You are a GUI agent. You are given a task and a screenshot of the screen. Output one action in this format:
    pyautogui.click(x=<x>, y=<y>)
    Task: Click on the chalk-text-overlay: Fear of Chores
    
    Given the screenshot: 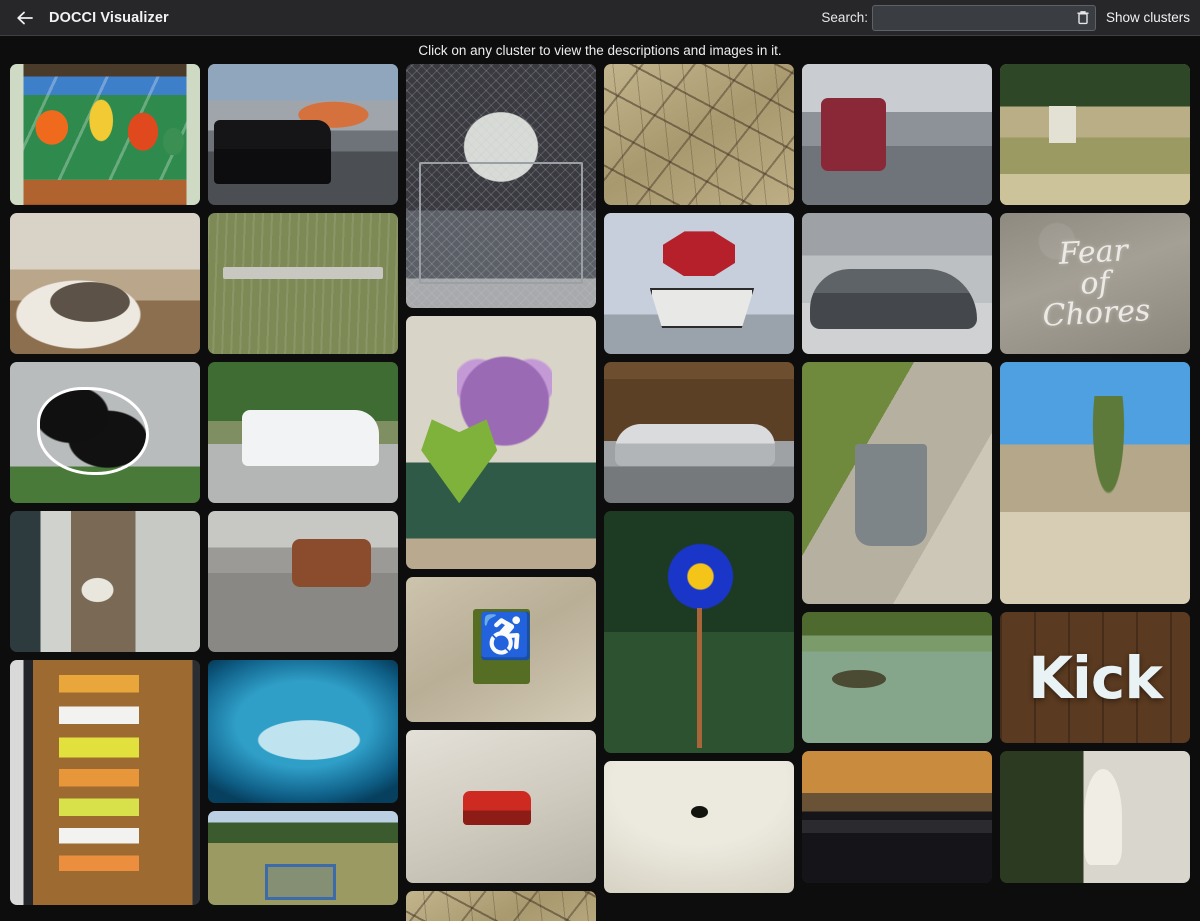 What is the action you would take?
    pyautogui.click(x=1096, y=283)
    